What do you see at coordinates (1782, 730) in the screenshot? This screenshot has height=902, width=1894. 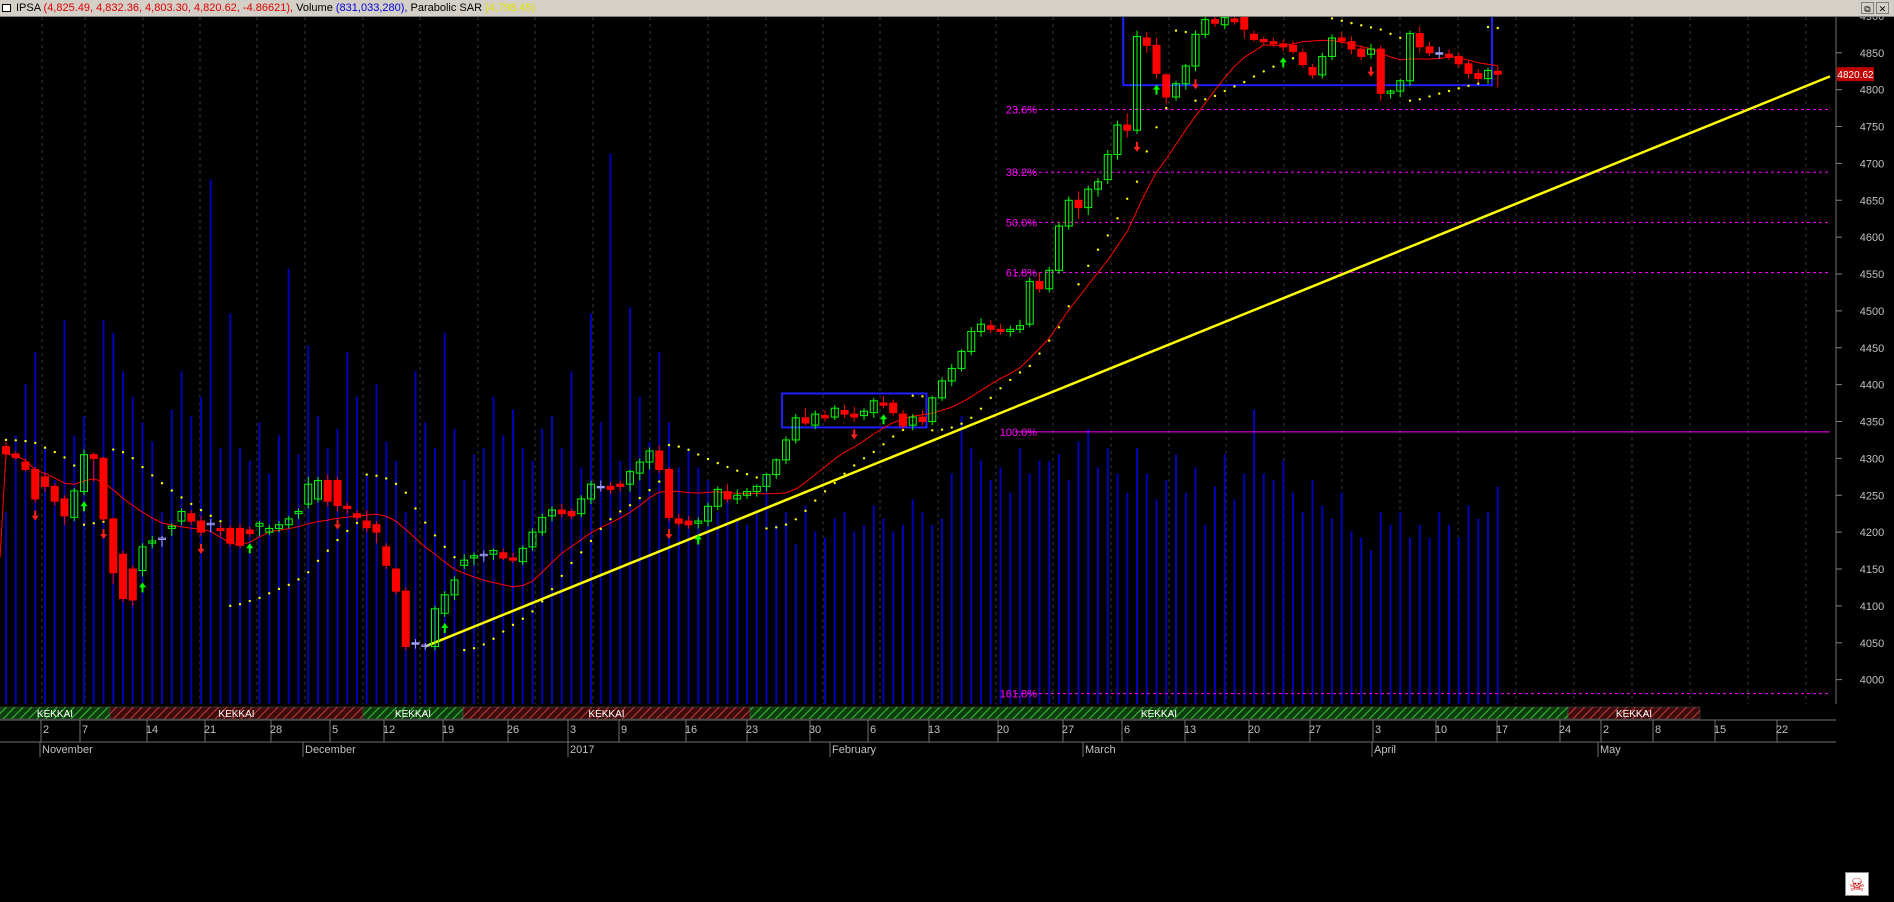 I see `day-label-22: 22` at bounding box center [1782, 730].